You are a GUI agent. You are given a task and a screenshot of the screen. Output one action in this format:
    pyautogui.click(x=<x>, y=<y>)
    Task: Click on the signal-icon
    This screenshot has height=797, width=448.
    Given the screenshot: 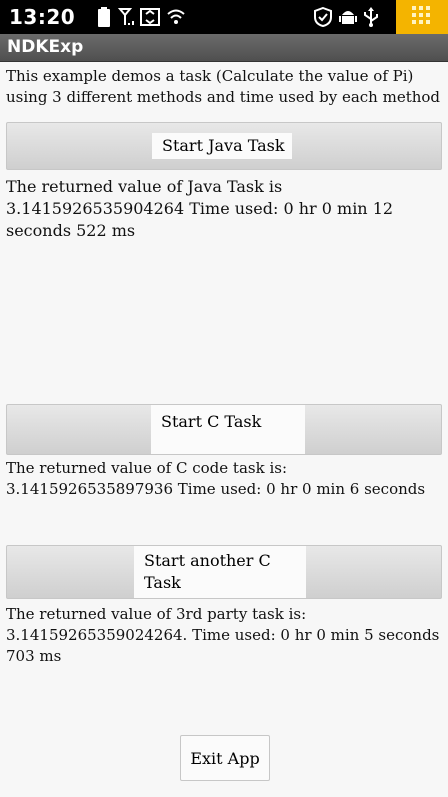 What is the action you would take?
    pyautogui.click(x=128, y=17)
    